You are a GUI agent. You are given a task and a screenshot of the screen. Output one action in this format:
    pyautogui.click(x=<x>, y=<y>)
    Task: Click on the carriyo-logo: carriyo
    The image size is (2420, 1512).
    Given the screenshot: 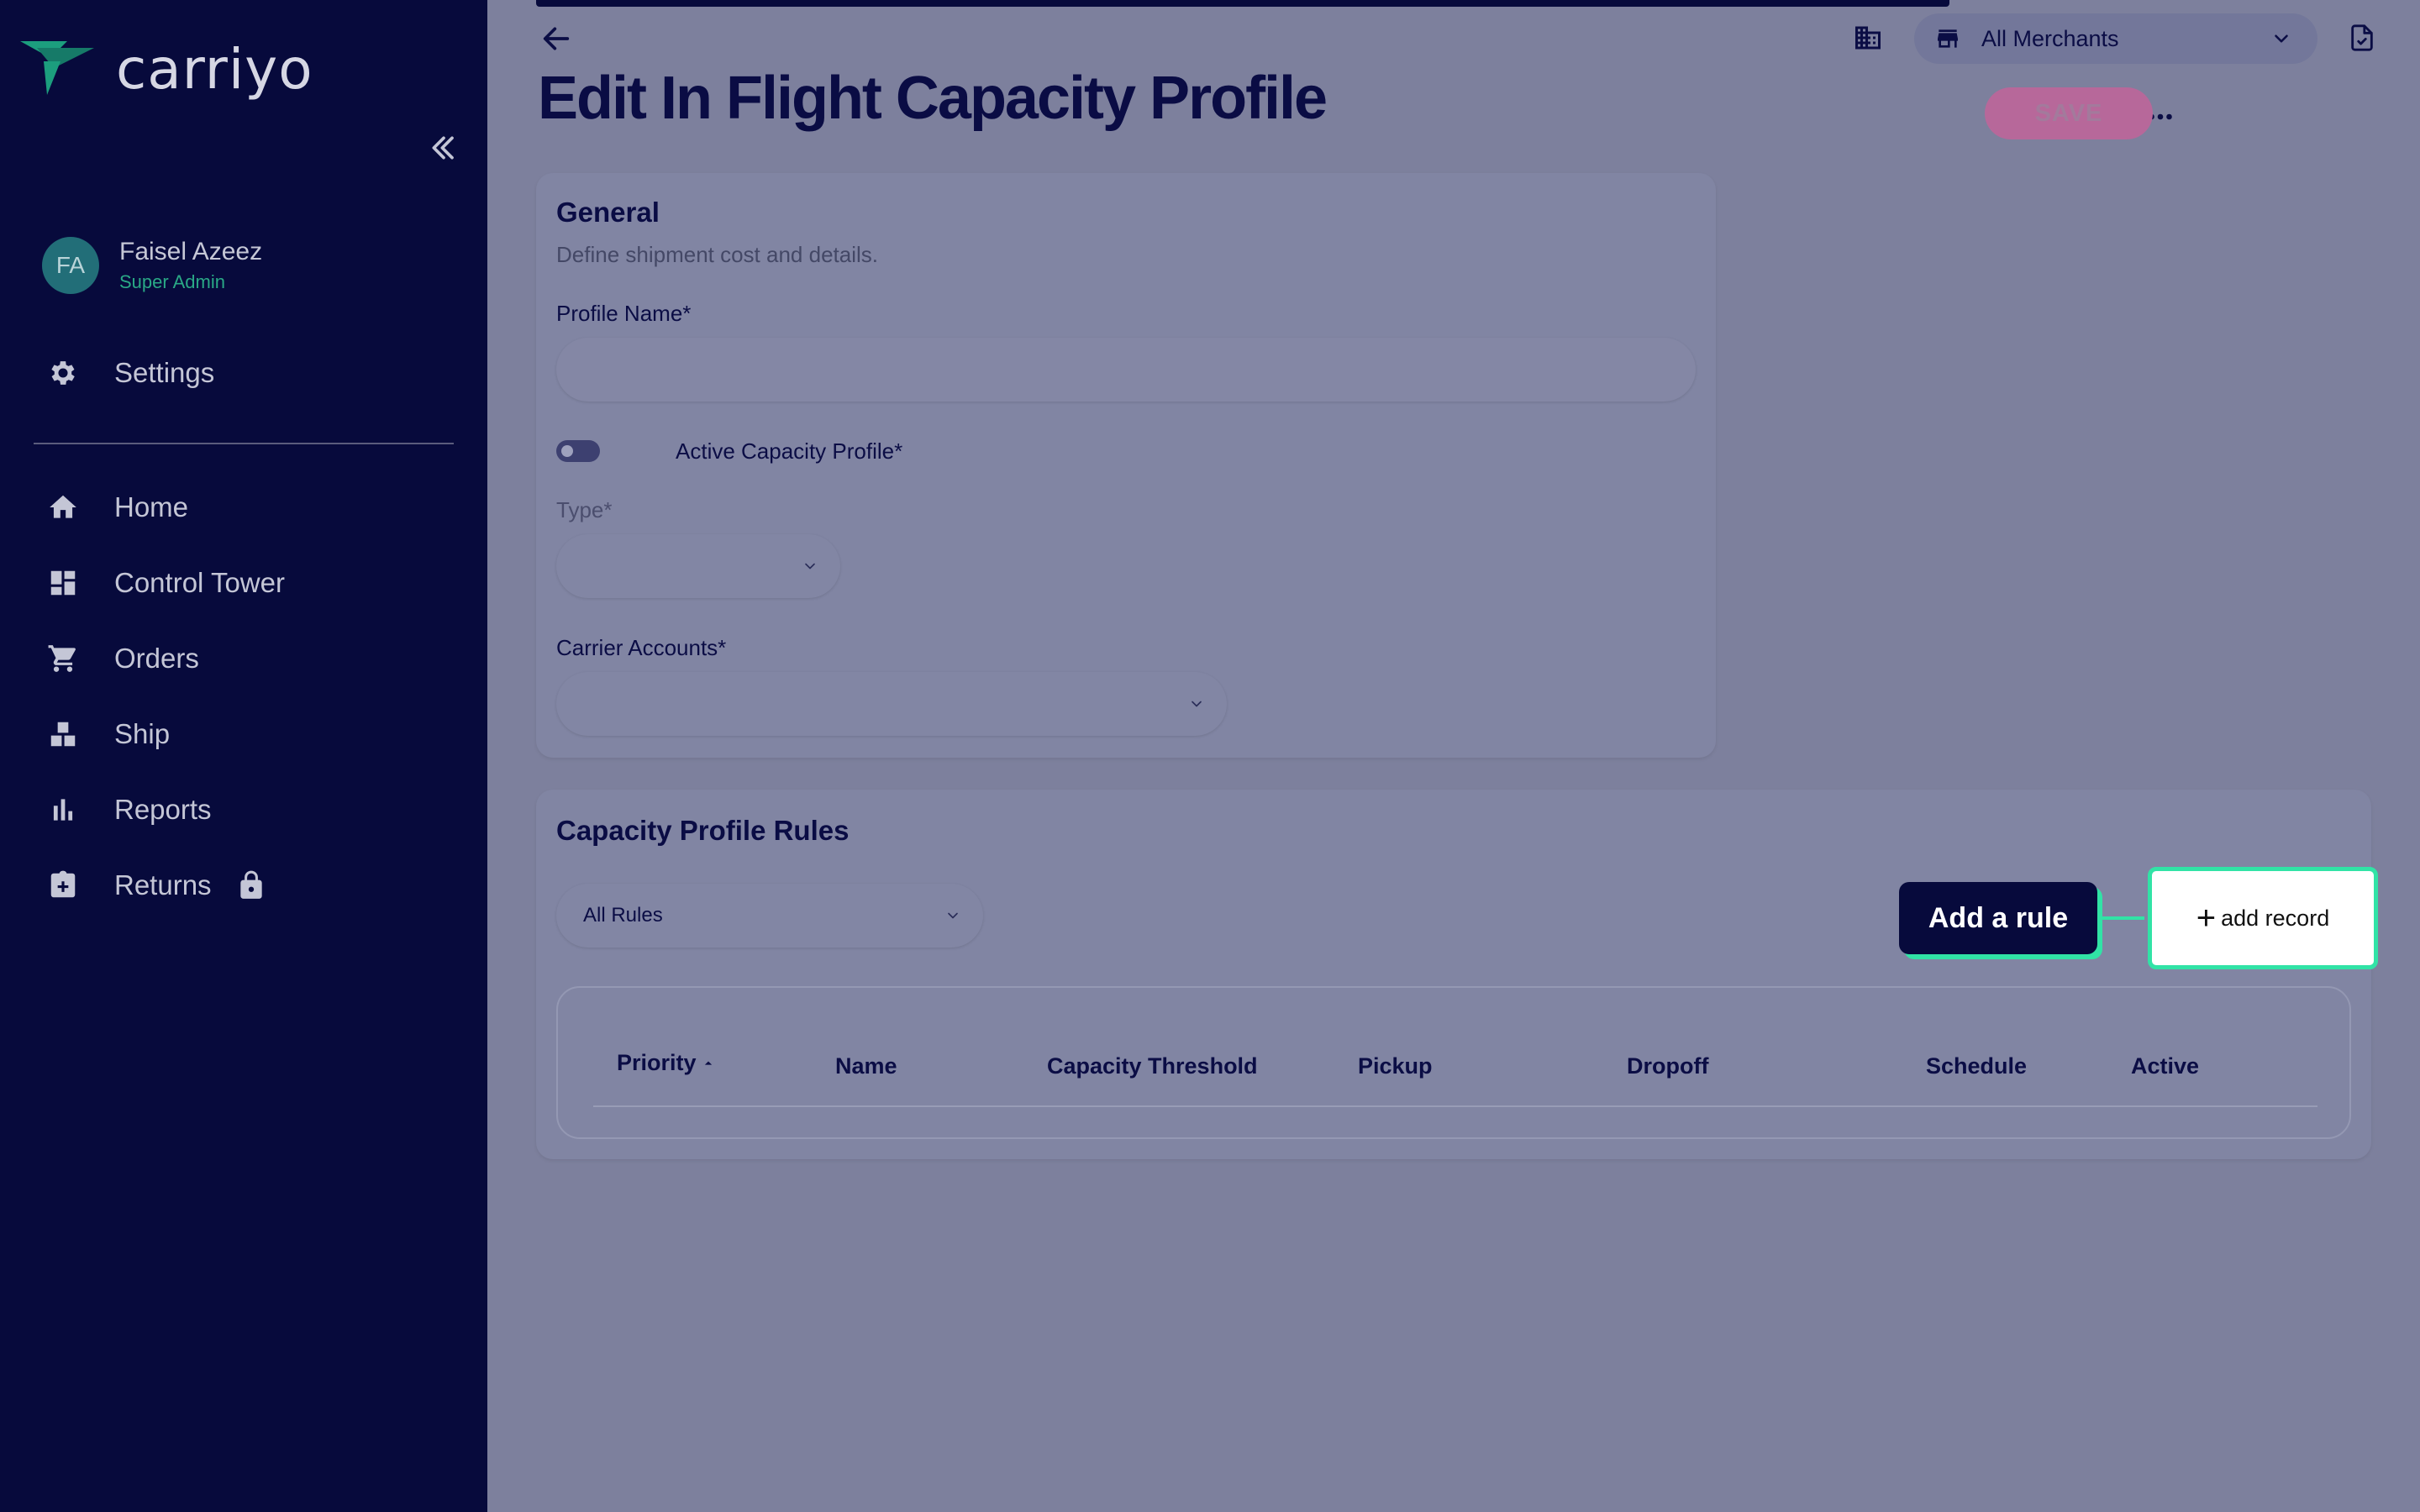 What is the action you would take?
    pyautogui.click(x=166, y=69)
    